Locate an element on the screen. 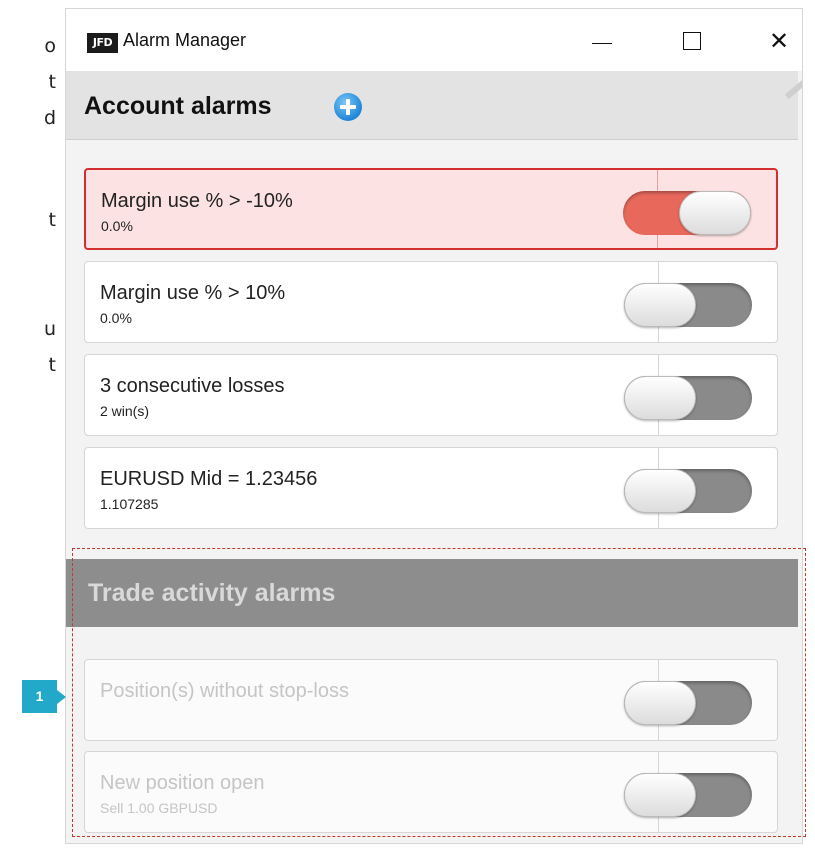 Image resolution: width=815 pixels, height=851 pixels. bg-text-line: d is located at coordinates (49, 118).